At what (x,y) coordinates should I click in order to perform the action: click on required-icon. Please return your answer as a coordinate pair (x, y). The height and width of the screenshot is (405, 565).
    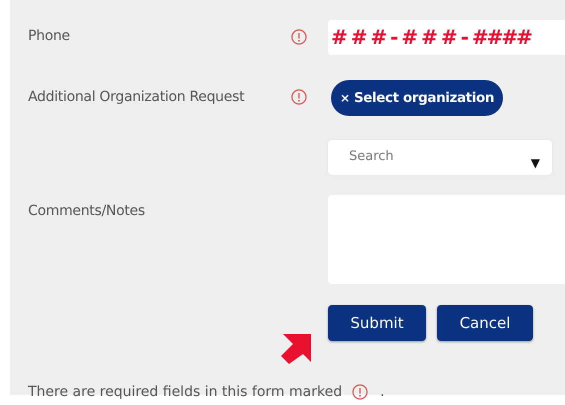
    Looking at the image, I should click on (360, 392).